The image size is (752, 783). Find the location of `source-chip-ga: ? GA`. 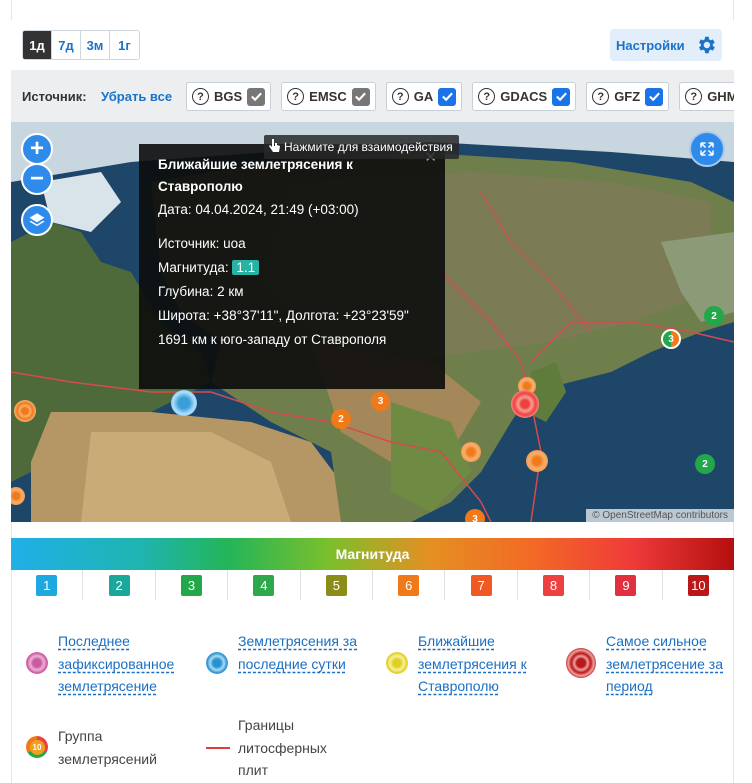

source-chip-ga: ? GA is located at coordinates (424, 96).